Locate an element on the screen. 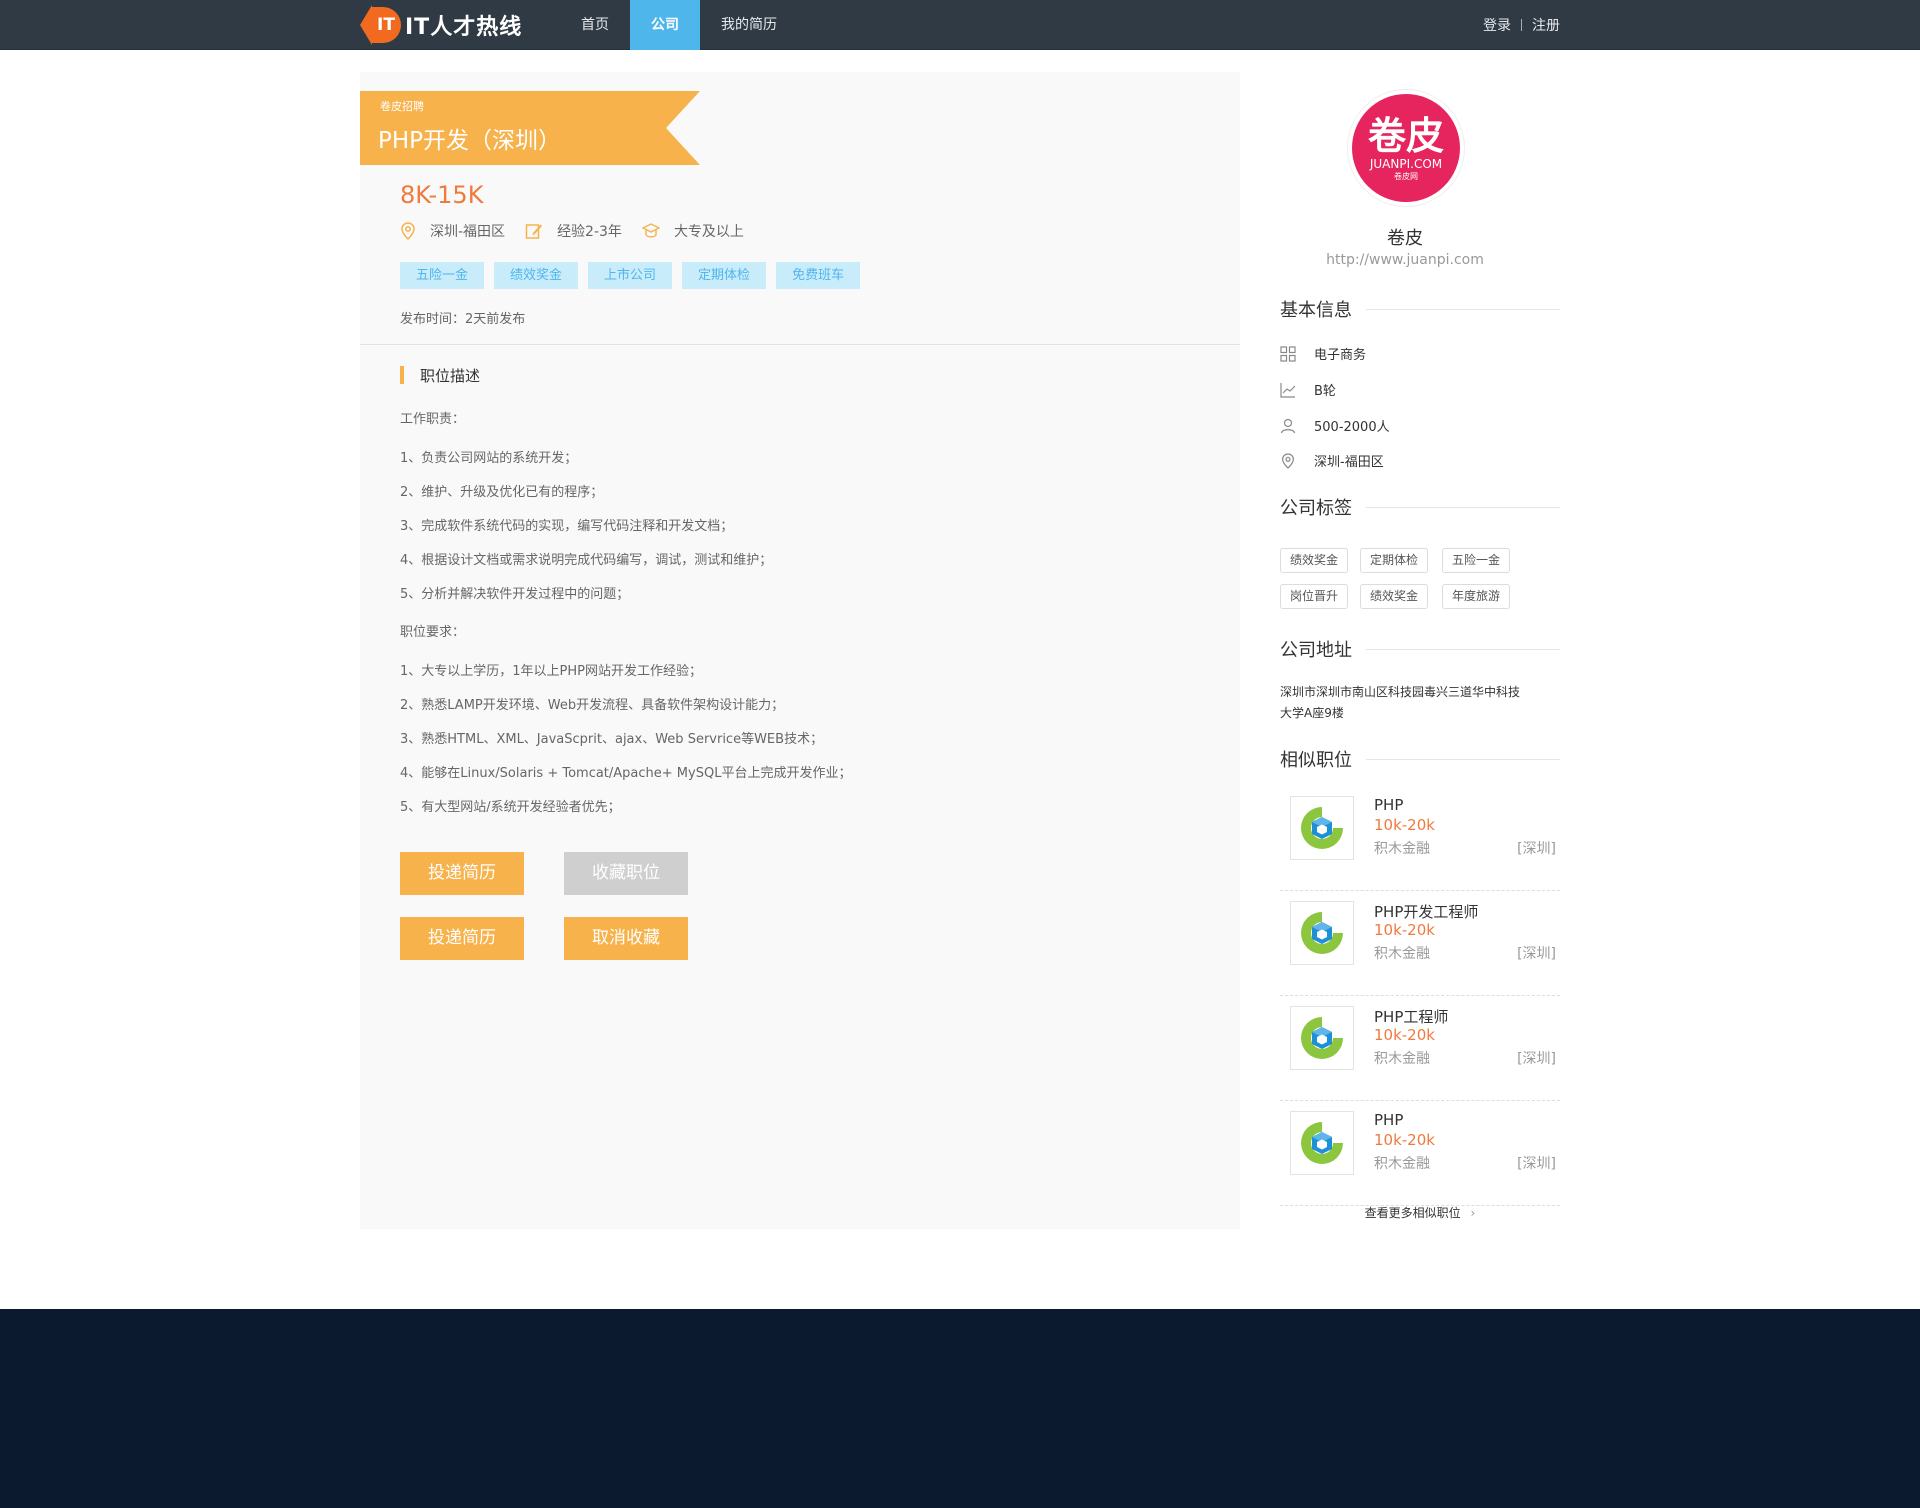  job-meta: 深圳-福田区 经验2-3年 大专及以上 is located at coordinates (582, 231).